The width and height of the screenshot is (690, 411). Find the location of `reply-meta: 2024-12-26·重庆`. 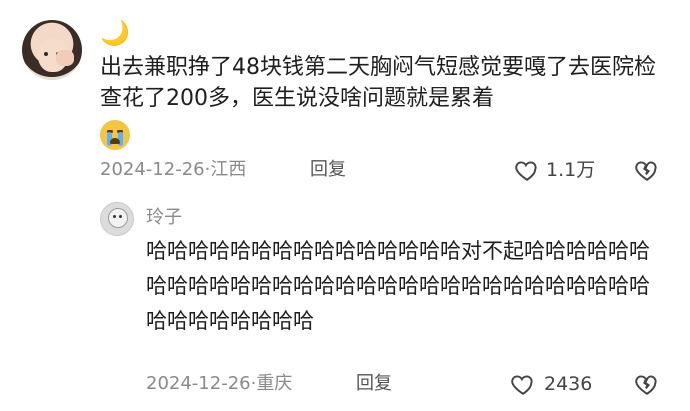

reply-meta: 2024-12-26·重庆 is located at coordinates (219, 383).